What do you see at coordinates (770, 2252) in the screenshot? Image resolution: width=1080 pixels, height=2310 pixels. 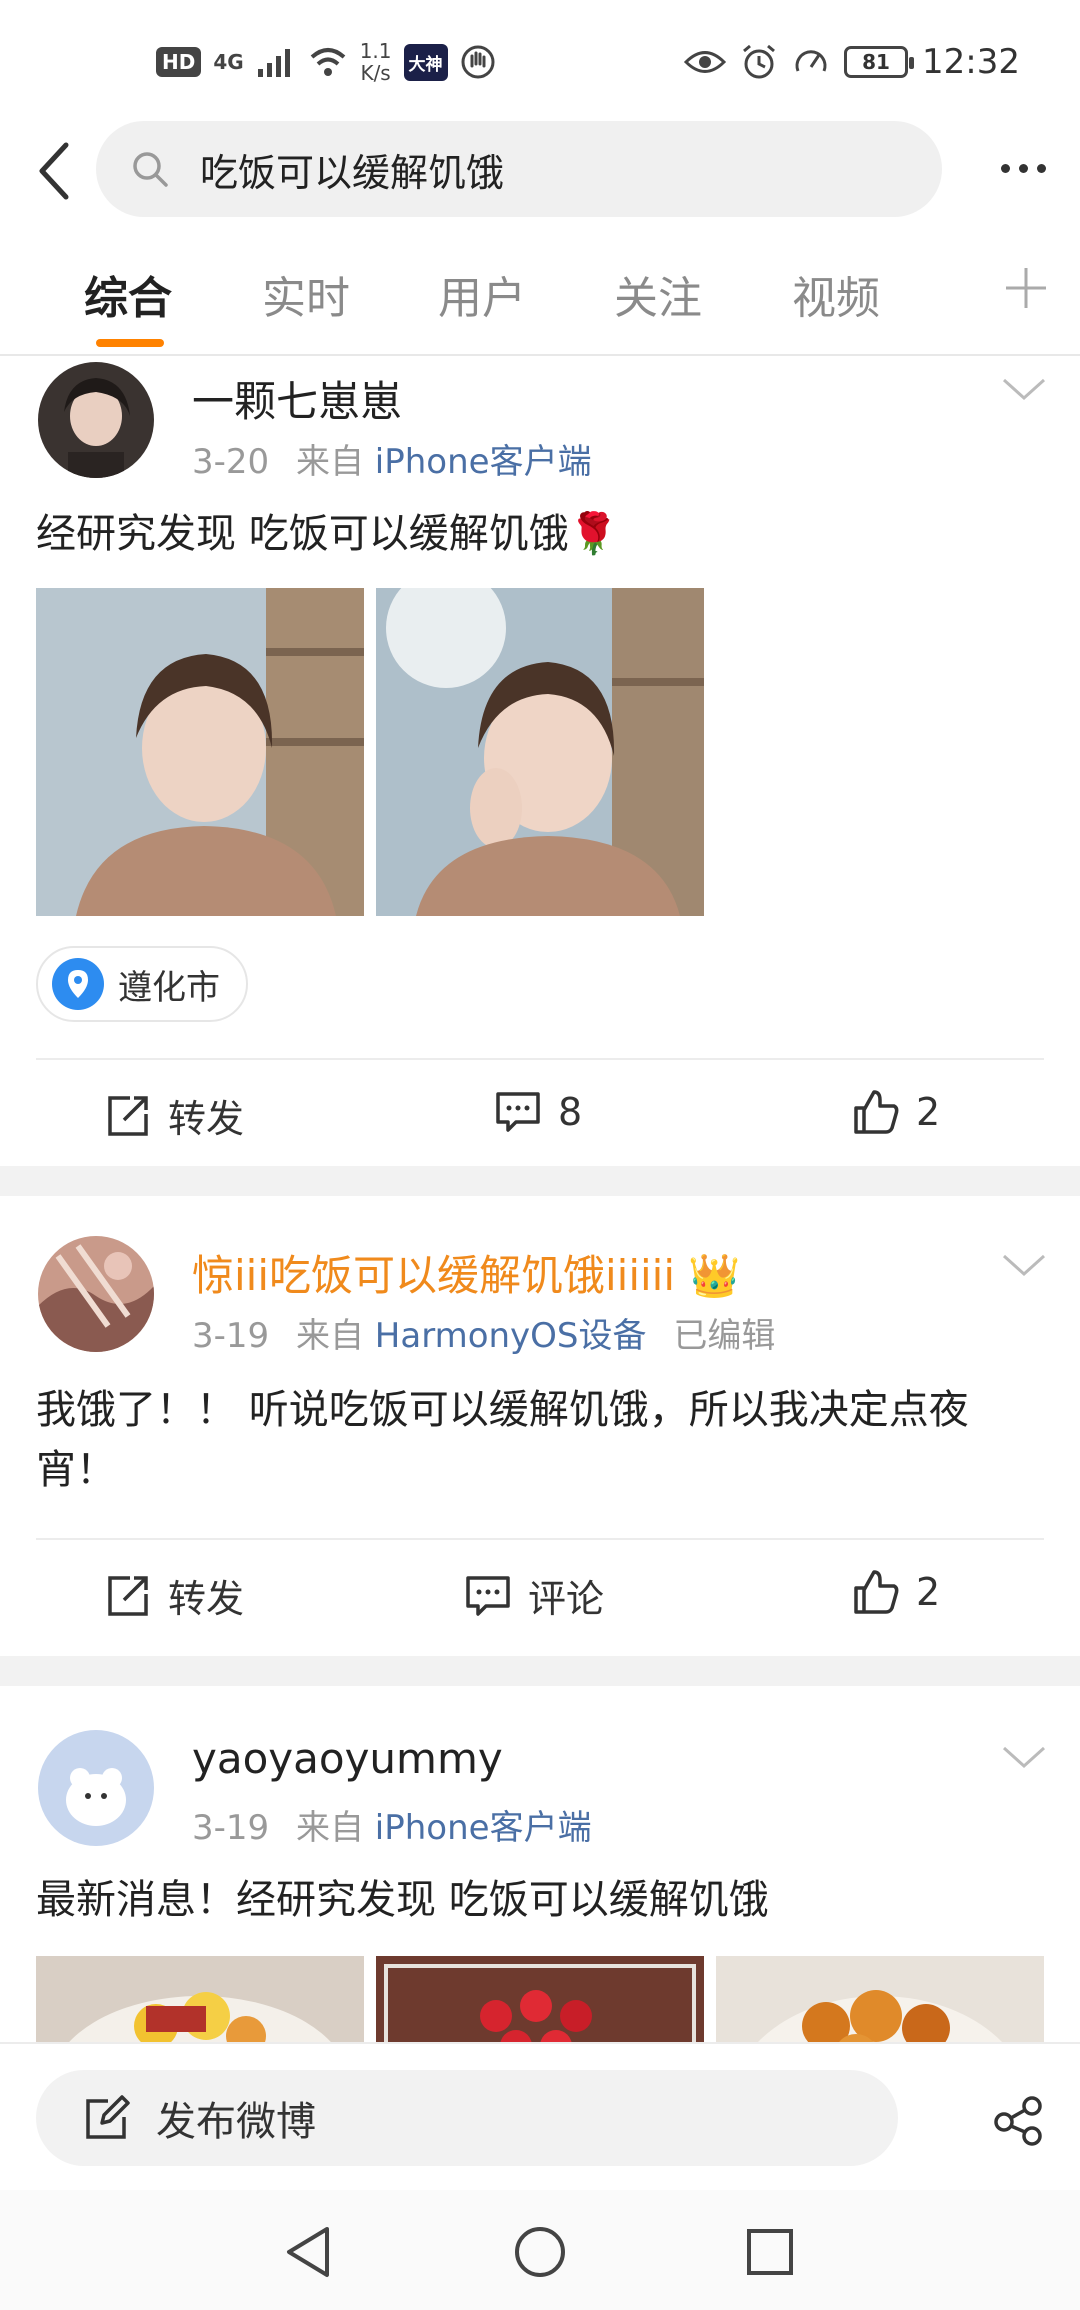 I see `nav-recents-button` at bounding box center [770, 2252].